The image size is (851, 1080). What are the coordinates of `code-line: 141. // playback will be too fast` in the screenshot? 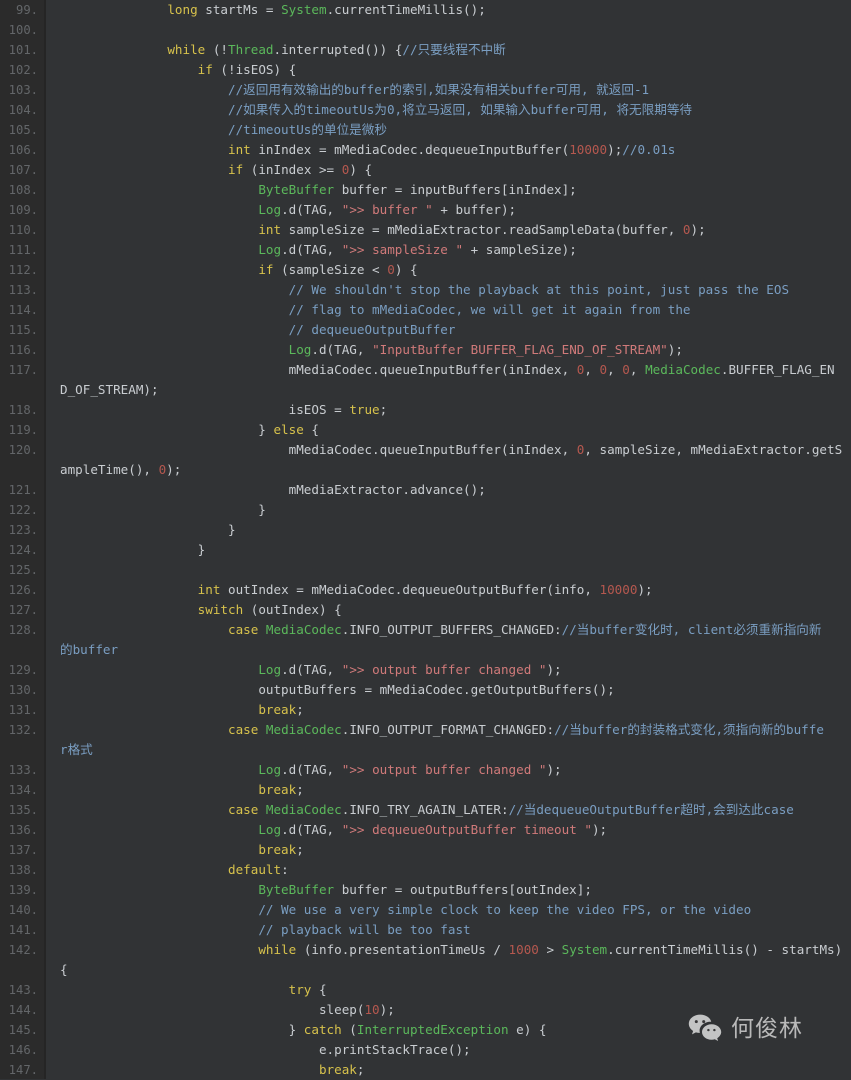 It's located at (425, 930).